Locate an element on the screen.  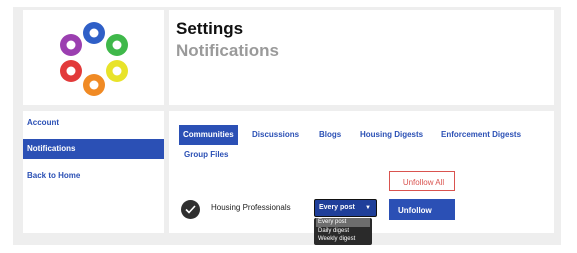
frequency-option-every-post: Every post is located at coordinates (343, 222).